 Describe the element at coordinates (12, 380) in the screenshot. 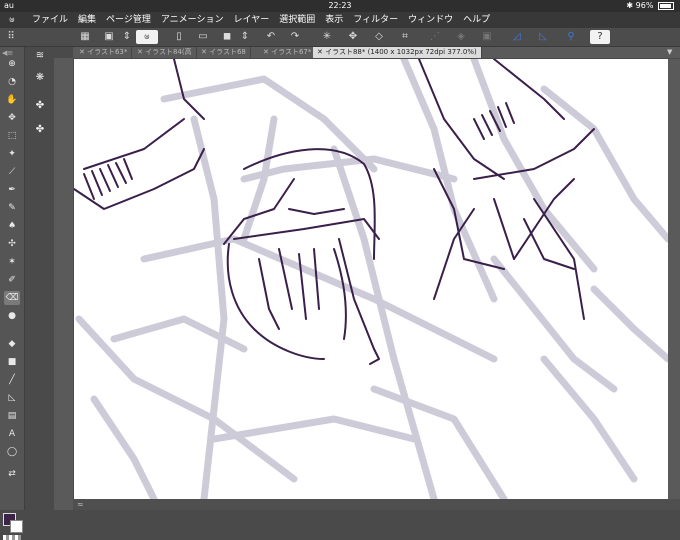

I see `figure-tool-icon: ╱` at that location.